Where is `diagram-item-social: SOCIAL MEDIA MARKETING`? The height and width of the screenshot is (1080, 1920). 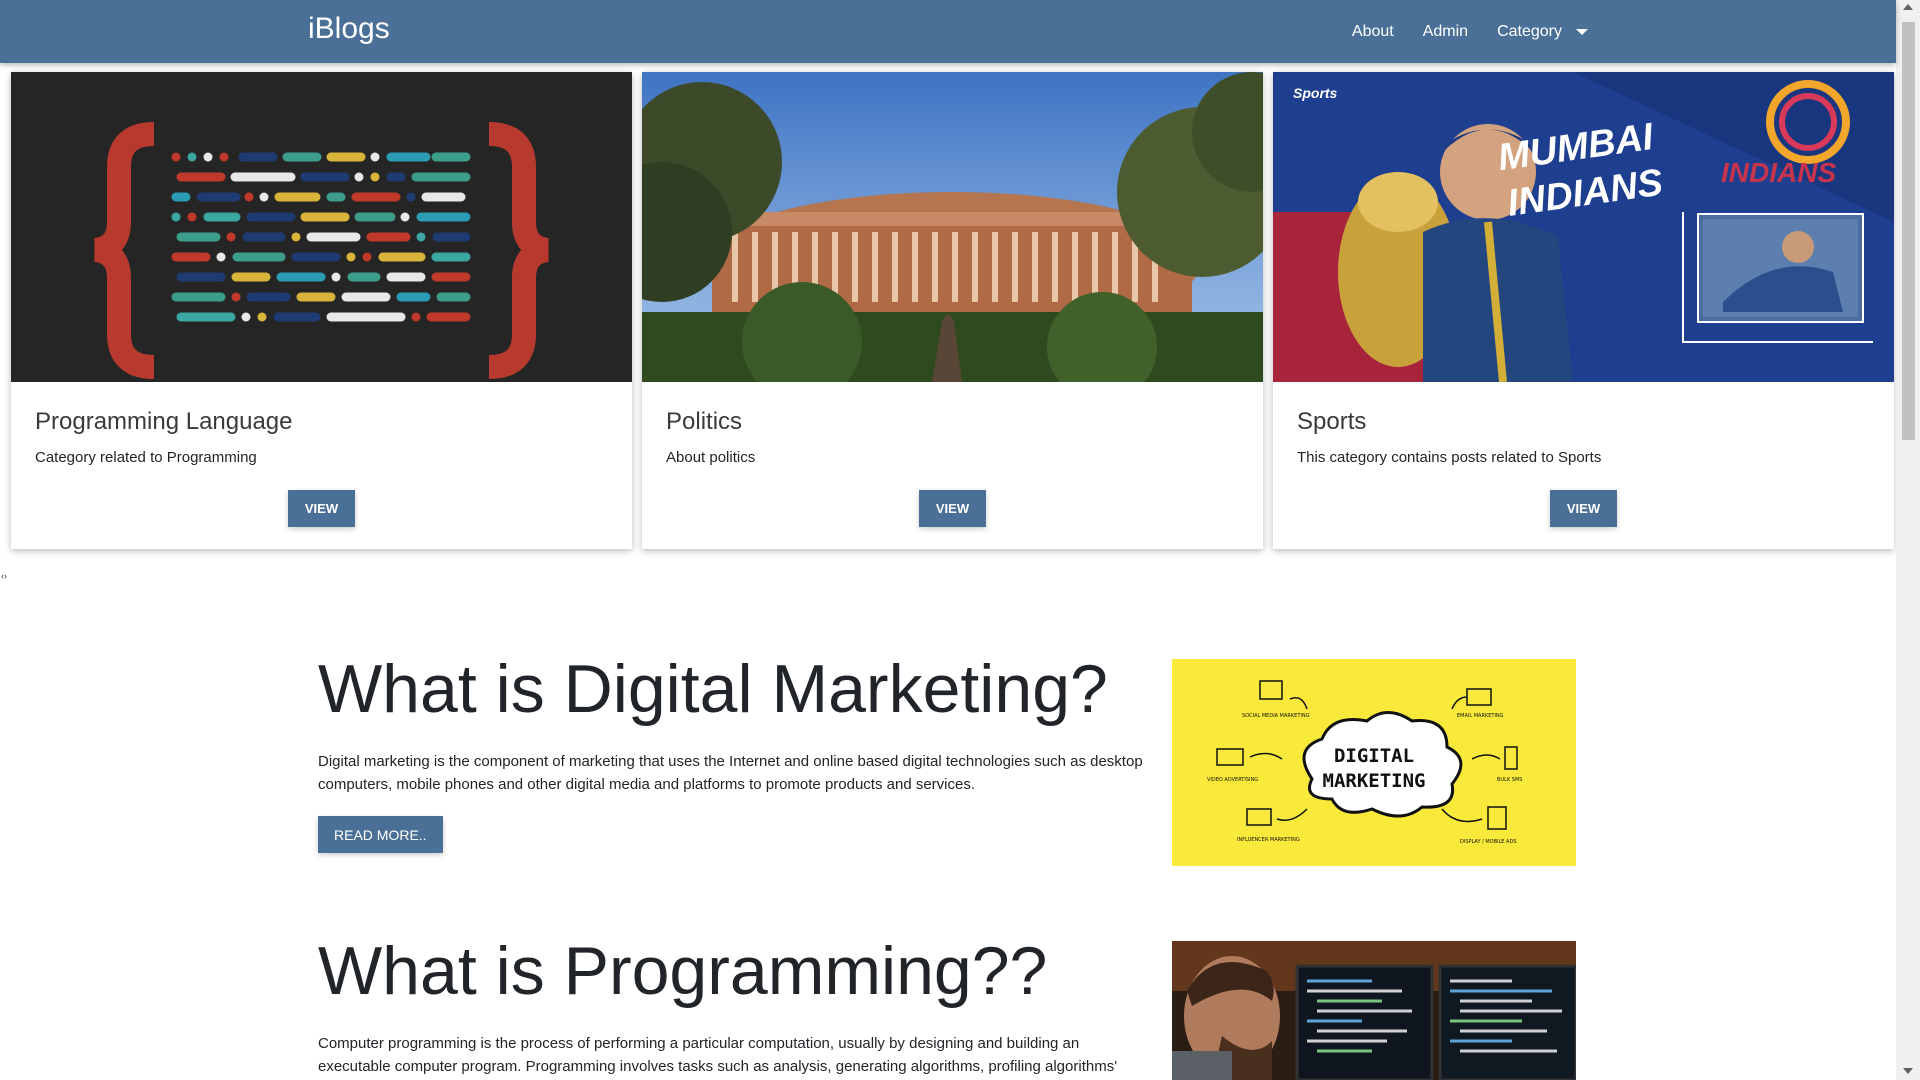 diagram-item-social: SOCIAL MEDIA MARKETING is located at coordinates (1276, 716).